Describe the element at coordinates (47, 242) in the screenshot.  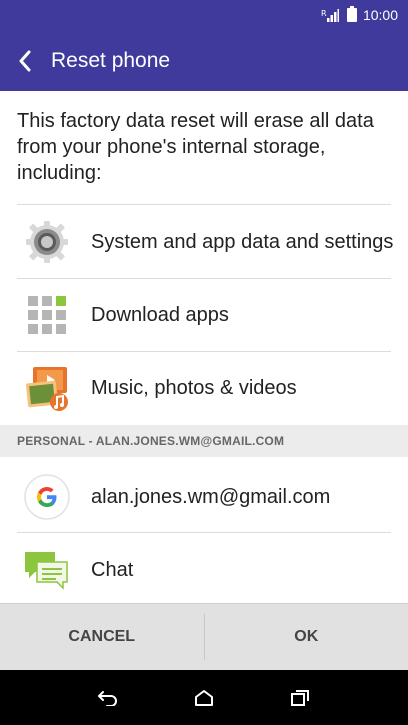
I see `gear-icon` at that location.